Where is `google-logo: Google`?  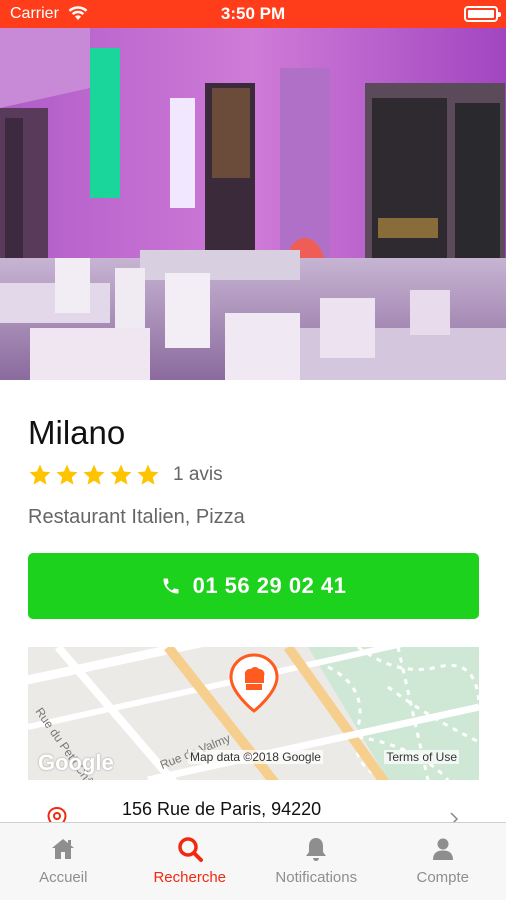
google-logo: Google is located at coordinates (76, 762).